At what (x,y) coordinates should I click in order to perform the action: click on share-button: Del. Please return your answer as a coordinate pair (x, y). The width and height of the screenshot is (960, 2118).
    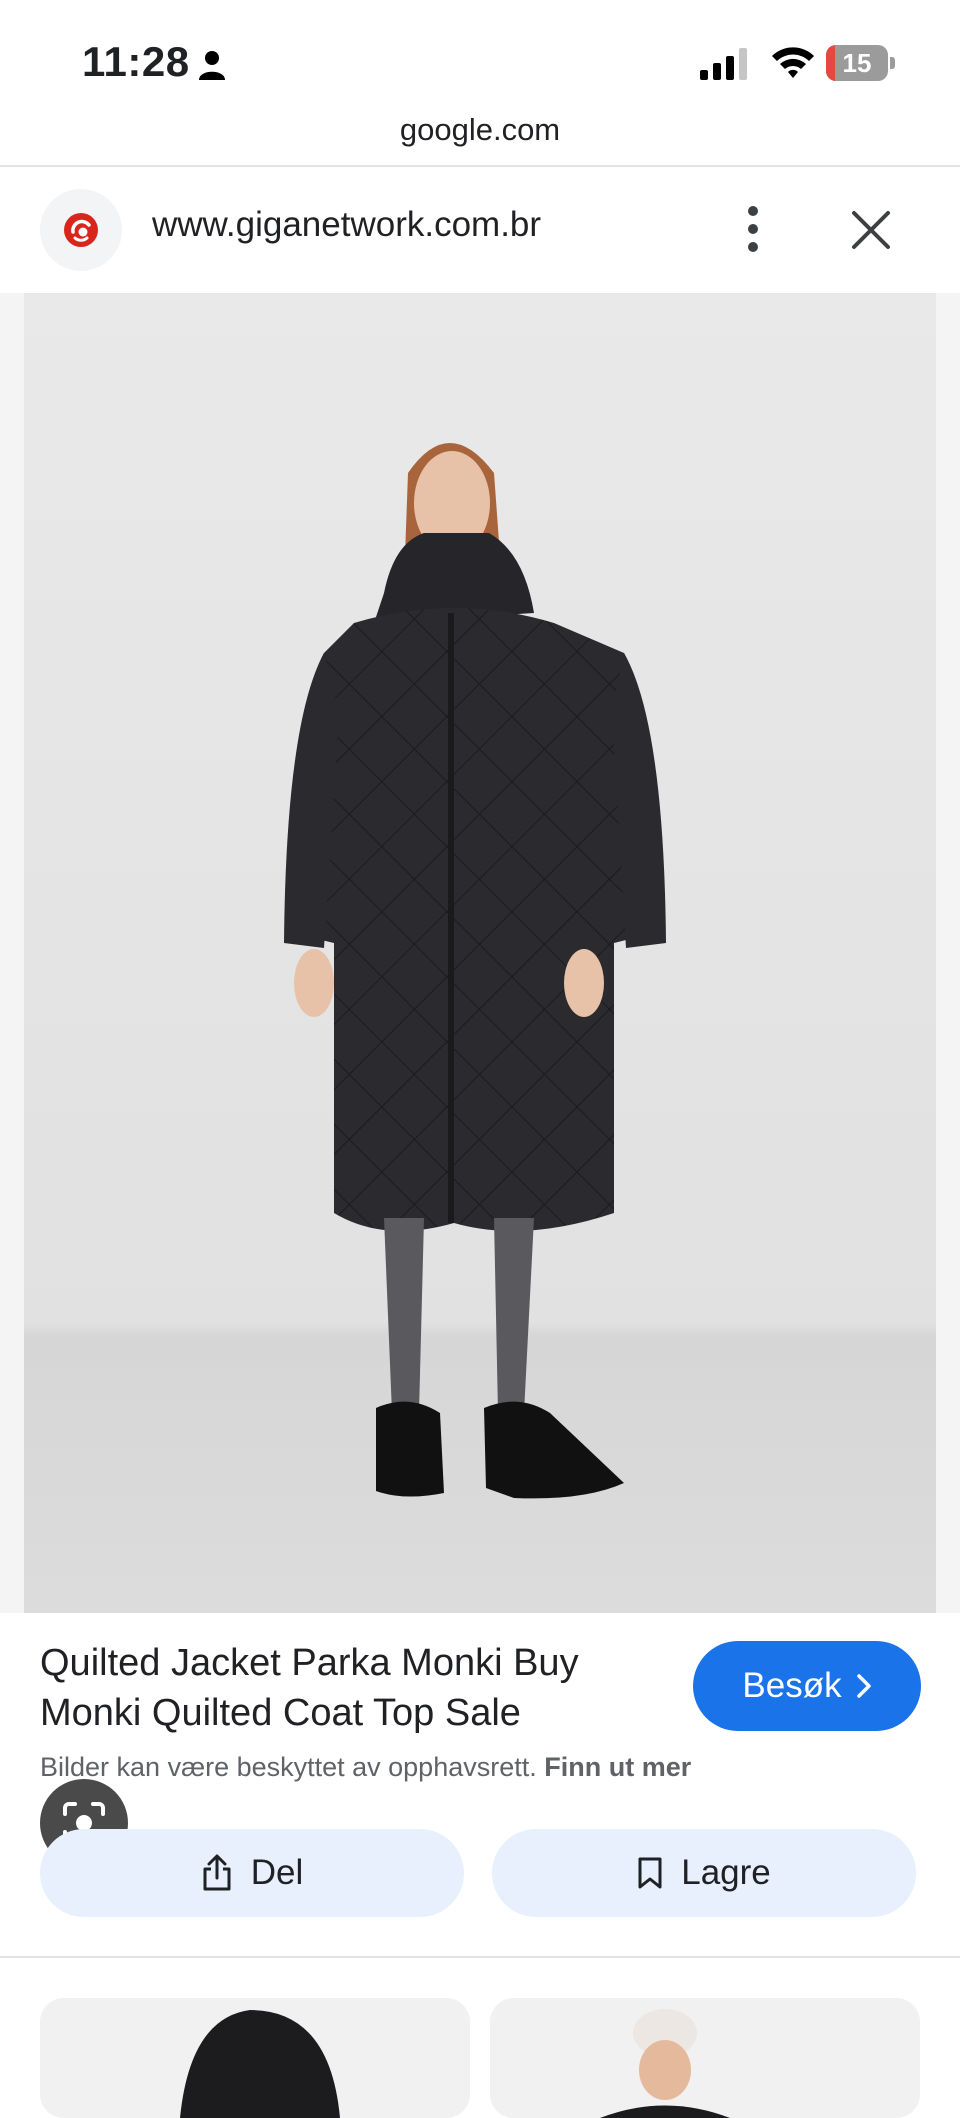
    Looking at the image, I should click on (252, 1873).